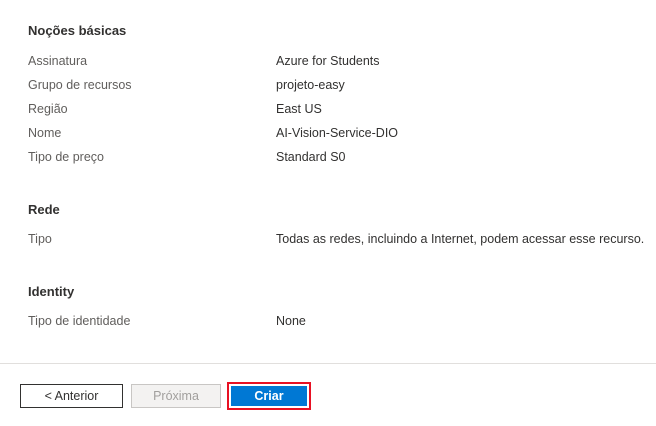 This screenshot has height=426, width=656. I want to click on row-label: Tipo, so click(40, 239).